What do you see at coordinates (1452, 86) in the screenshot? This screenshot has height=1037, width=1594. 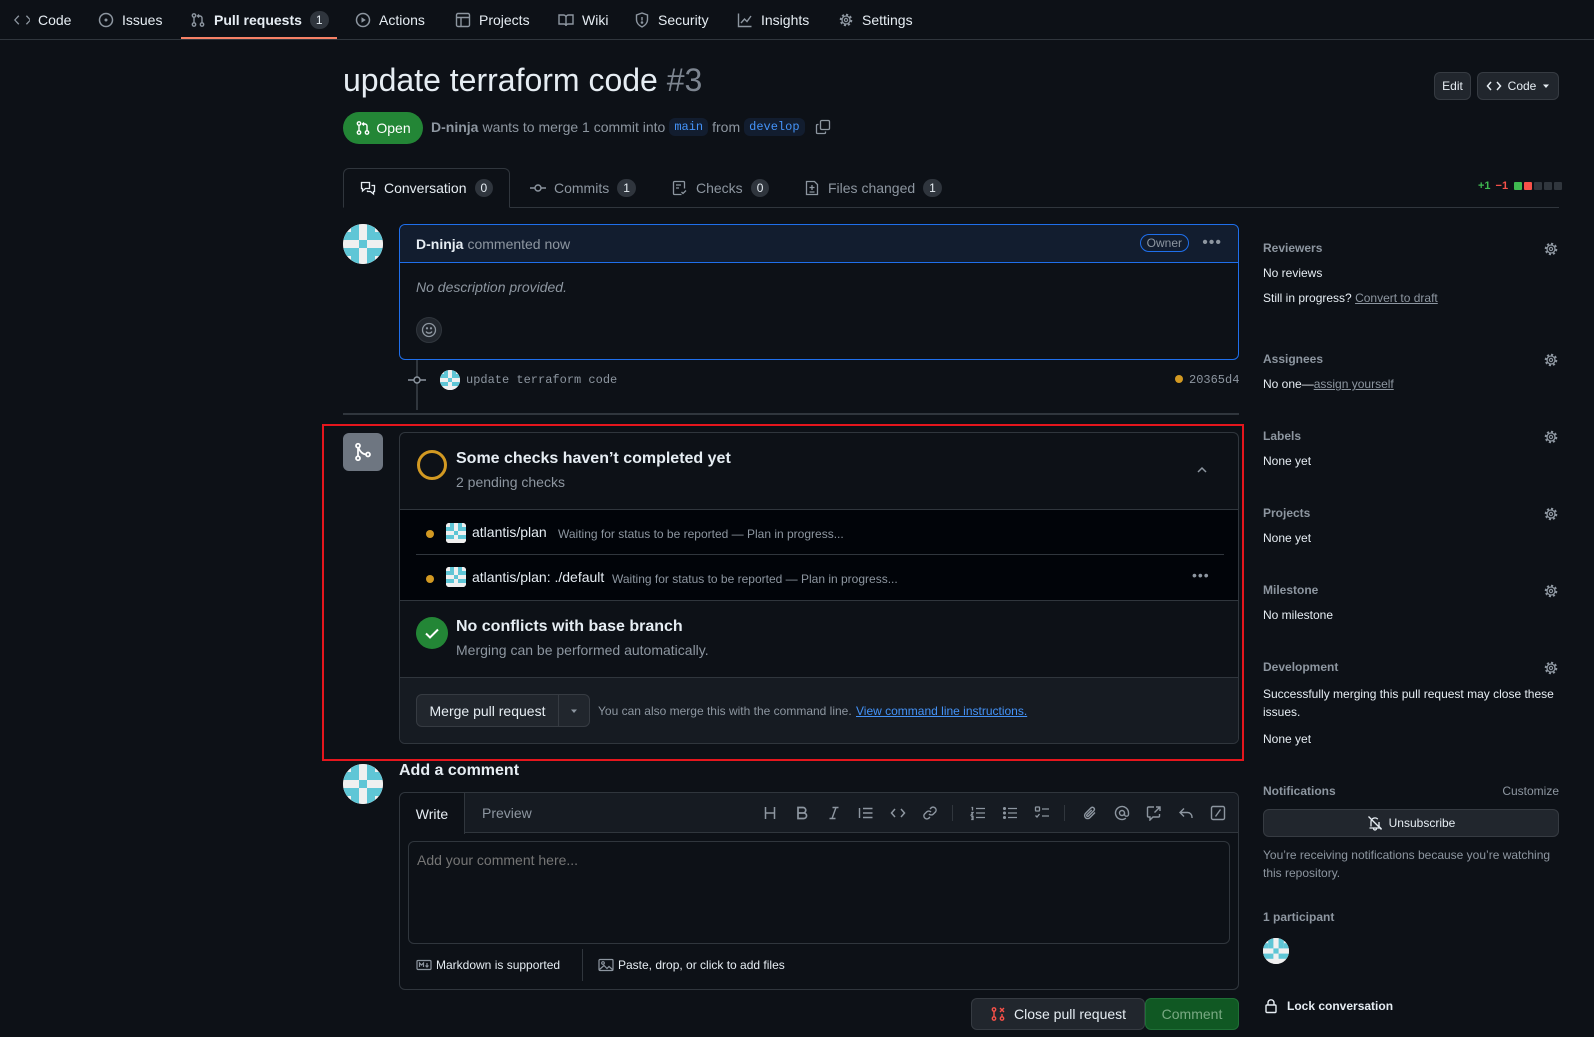 I see `edit-button: Edit` at bounding box center [1452, 86].